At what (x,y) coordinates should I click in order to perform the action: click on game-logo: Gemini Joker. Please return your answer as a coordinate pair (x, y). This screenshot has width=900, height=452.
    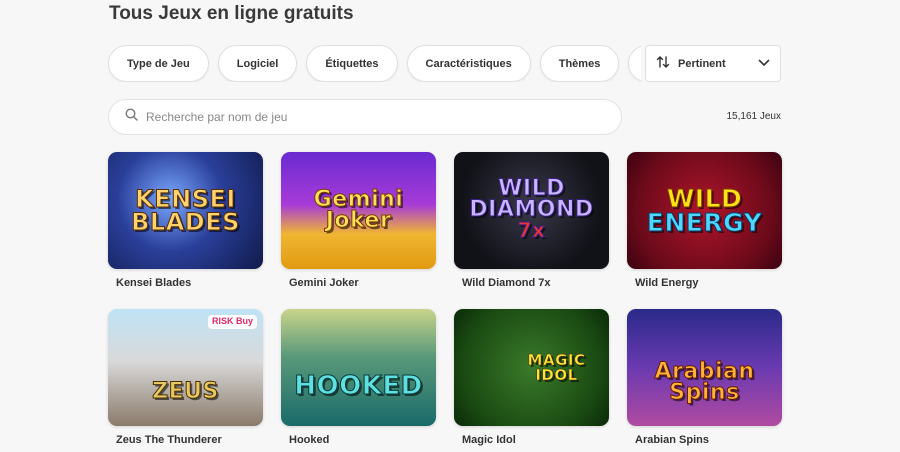
    Looking at the image, I should click on (358, 209).